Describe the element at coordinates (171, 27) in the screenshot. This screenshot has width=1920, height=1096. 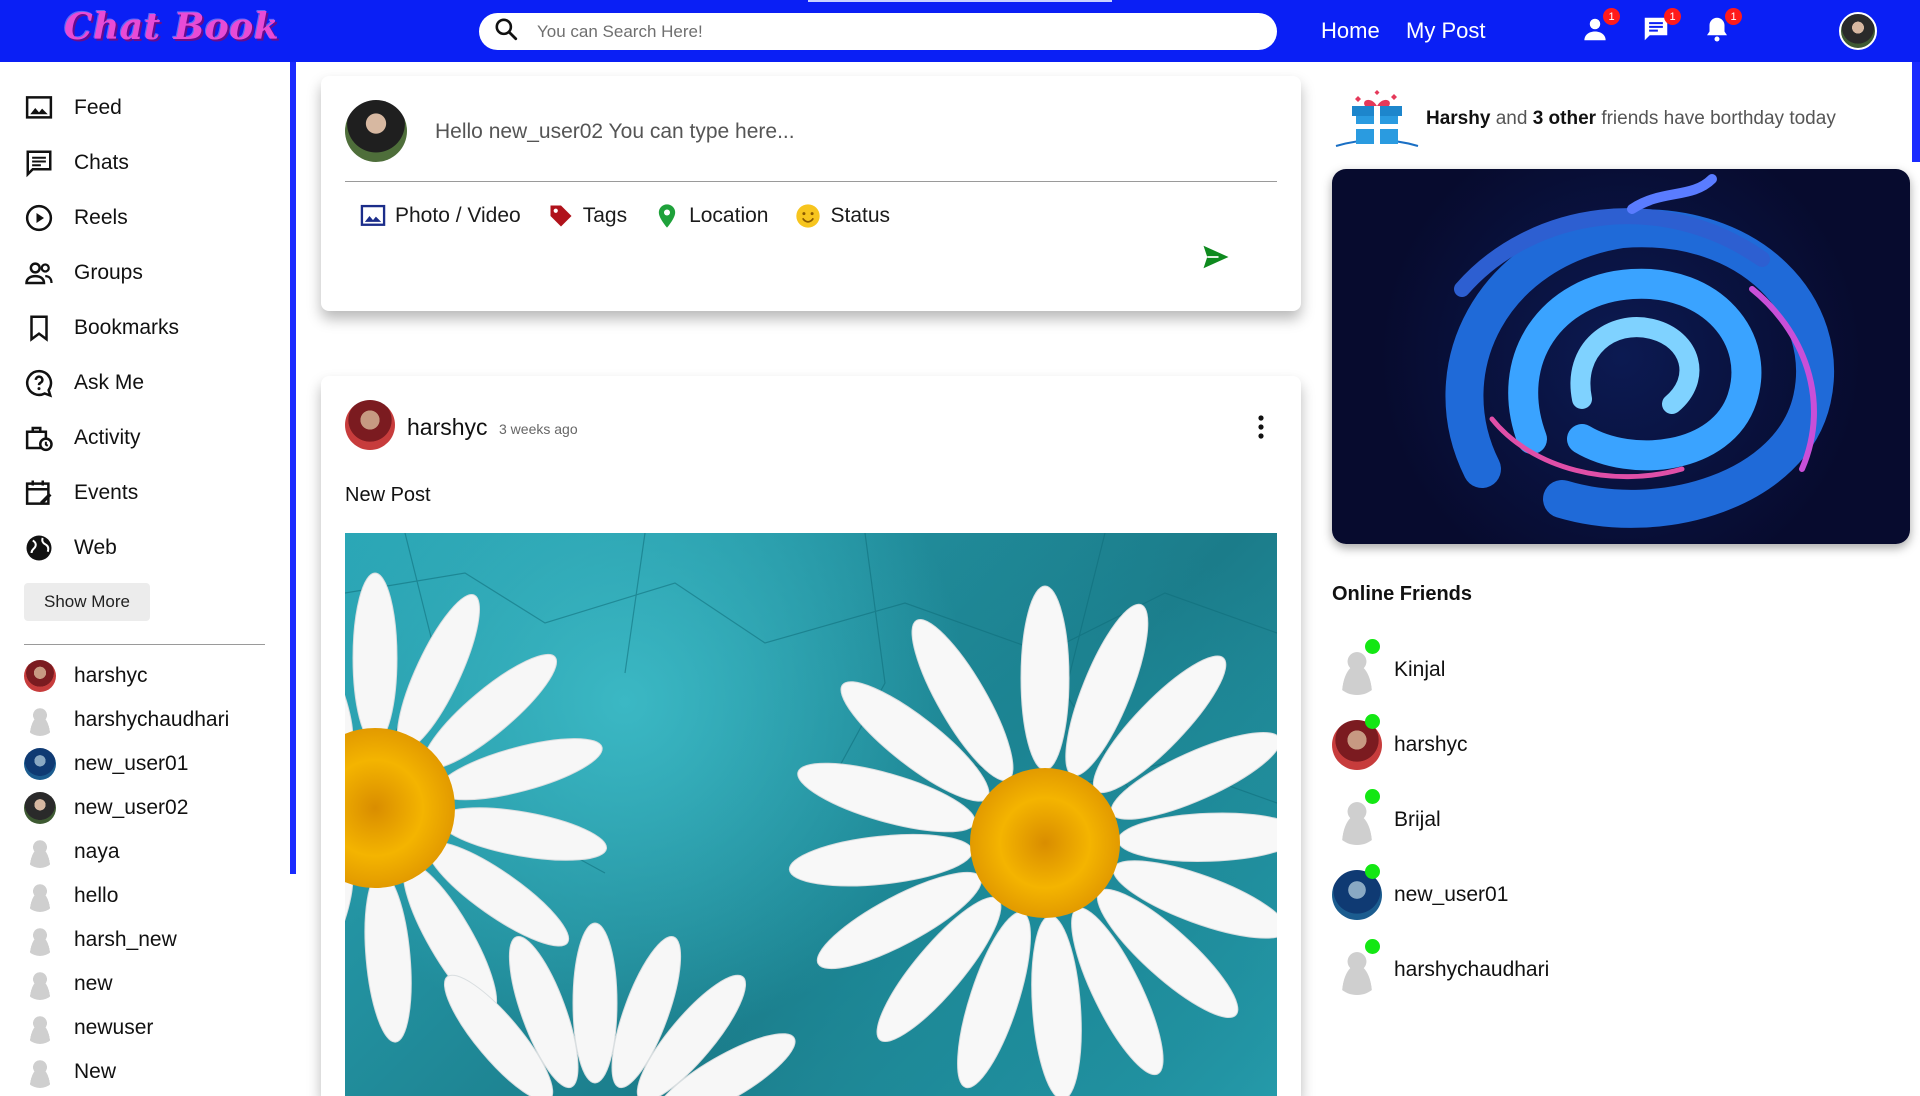
I see `app-logo: Chat Book` at that location.